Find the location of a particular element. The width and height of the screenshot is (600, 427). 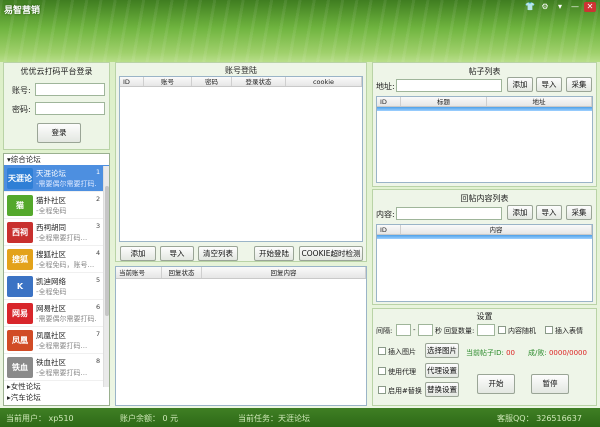

forum-item: K 凯迪网络 -全程免码 5 is located at coordinates (56, 286).